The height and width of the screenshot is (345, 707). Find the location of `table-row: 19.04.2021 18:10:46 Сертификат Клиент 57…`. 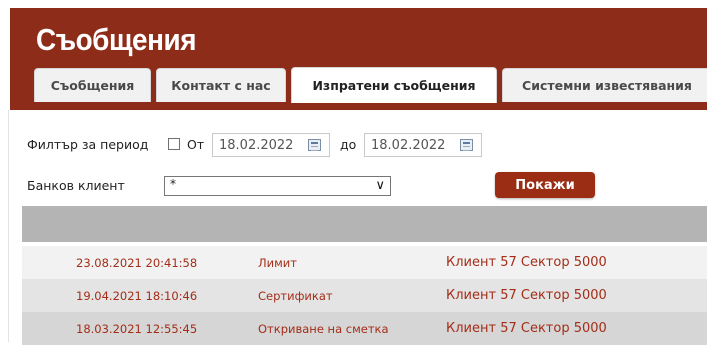

table-row: 19.04.2021 18:10:46 Сертификат Клиент 57… is located at coordinates (364, 295).